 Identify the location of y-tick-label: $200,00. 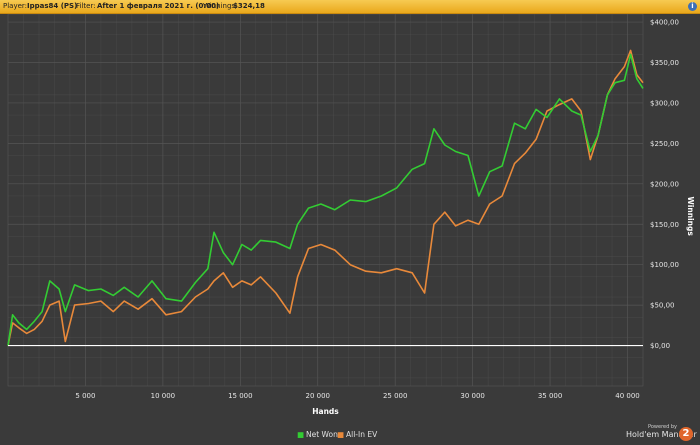
(664, 184).